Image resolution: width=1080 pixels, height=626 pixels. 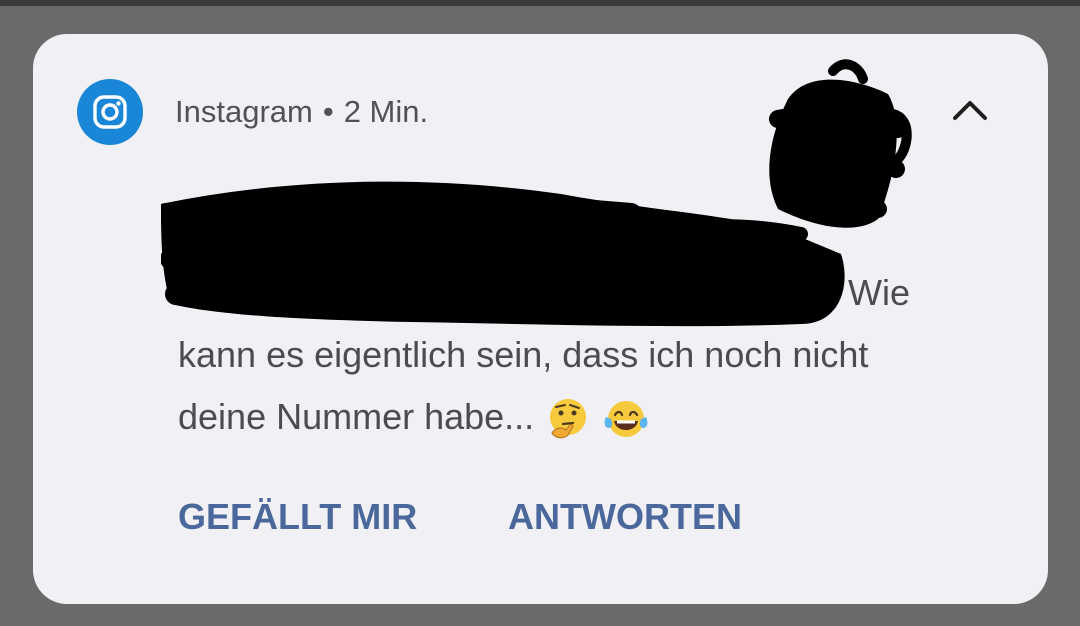 What do you see at coordinates (568, 419) in the screenshot?
I see `thinking-face-emoji` at bounding box center [568, 419].